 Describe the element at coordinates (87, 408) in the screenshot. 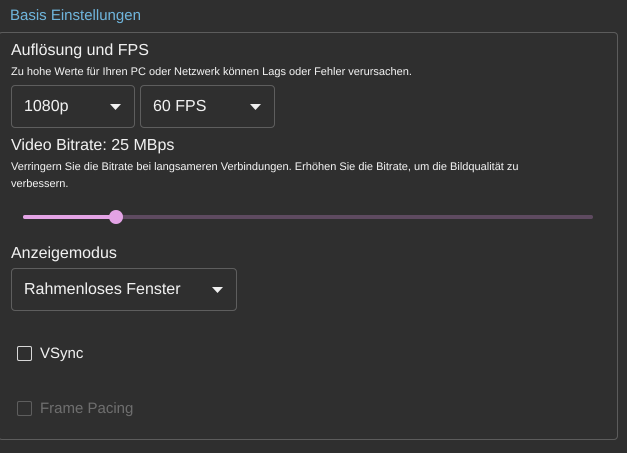

I see `checkbox-label: Frame Pacing` at that location.